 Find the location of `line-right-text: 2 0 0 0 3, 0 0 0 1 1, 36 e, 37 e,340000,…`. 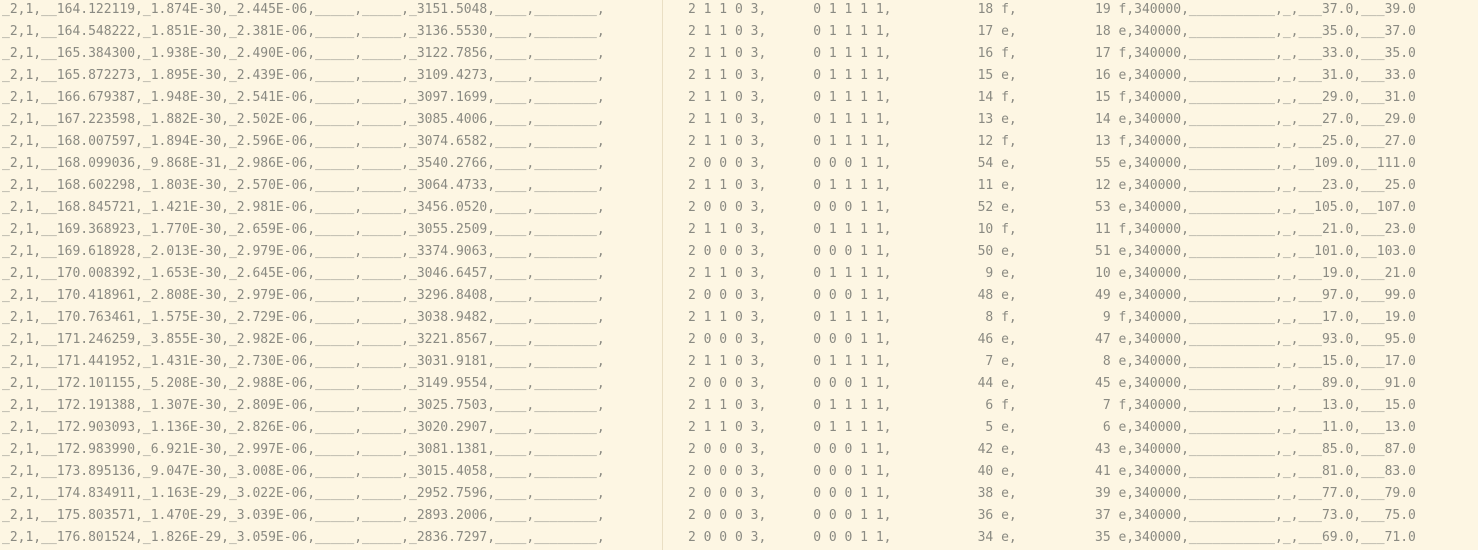

line-right-text: 2 0 0 0 3, 0 0 0 1 1, 36 e, 37 e,340000,… is located at coordinates (1052, 515).